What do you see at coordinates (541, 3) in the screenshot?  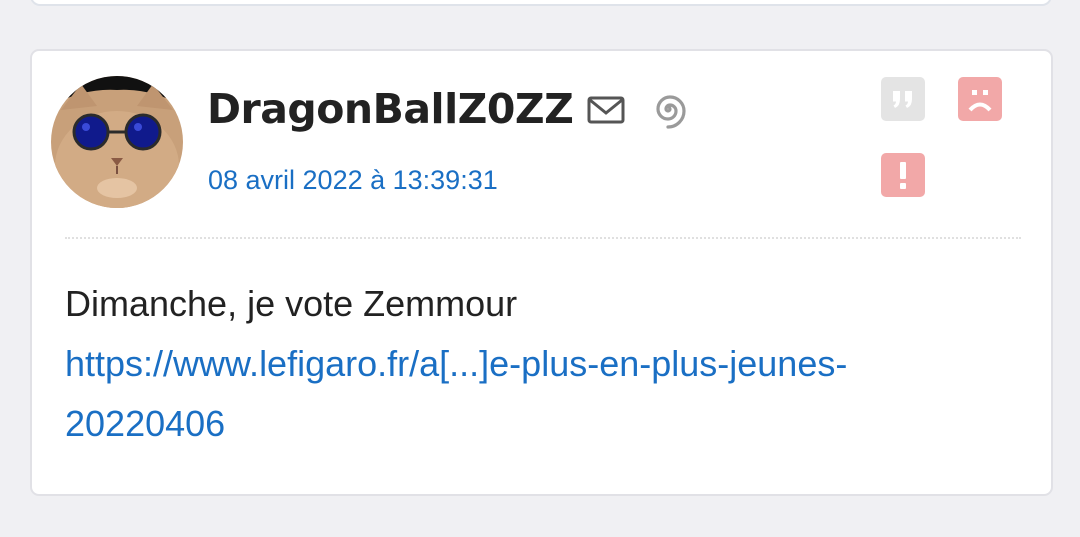 I see `previous-post-card` at bounding box center [541, 3].